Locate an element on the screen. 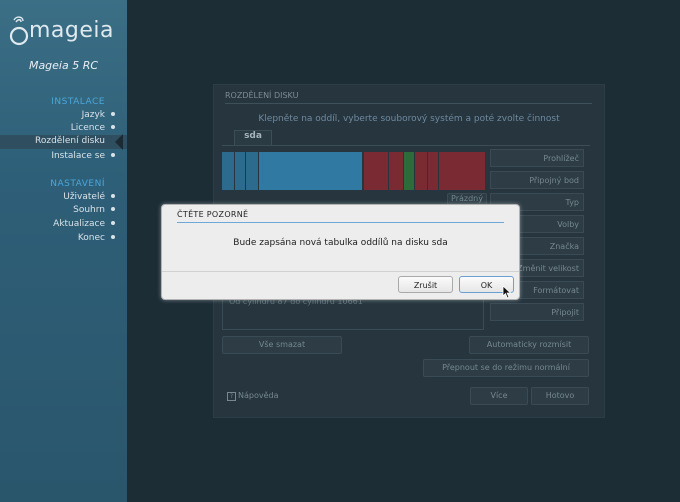  auto-allocate-button: Automaticky rozmísit is located at coordinates (529, 345).